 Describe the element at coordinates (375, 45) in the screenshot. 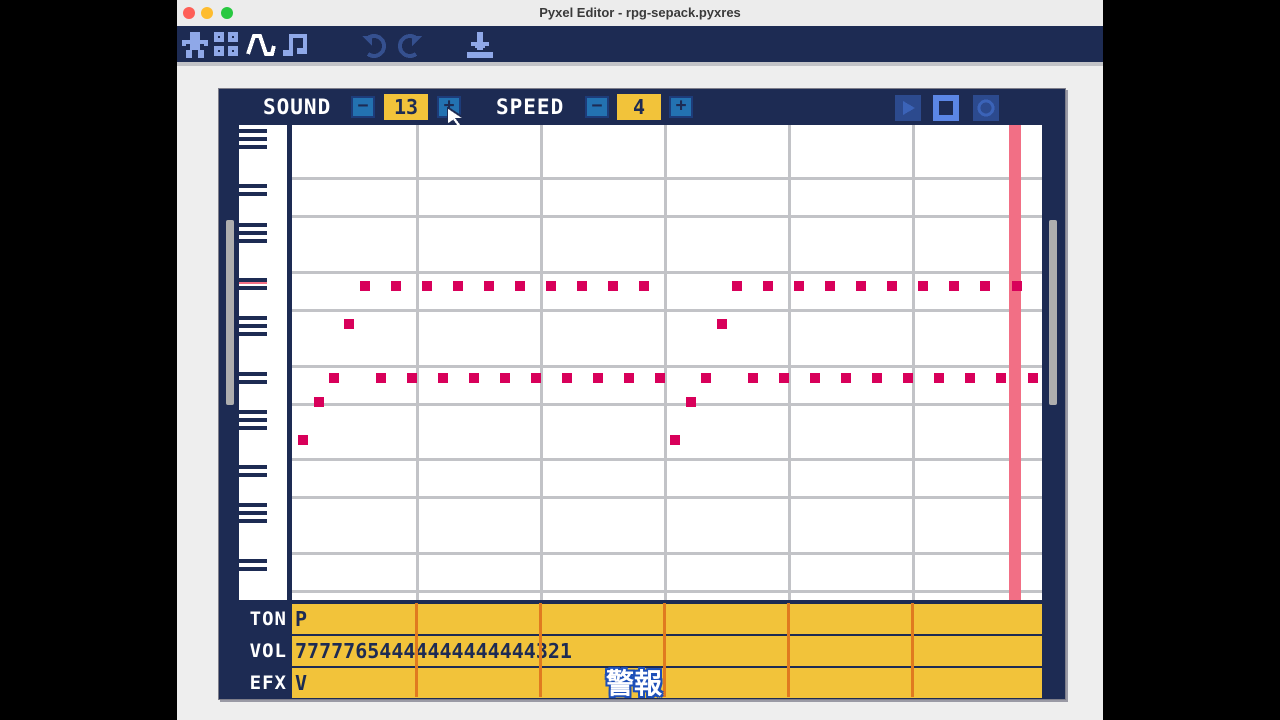

I see `undo-icon` at that location.